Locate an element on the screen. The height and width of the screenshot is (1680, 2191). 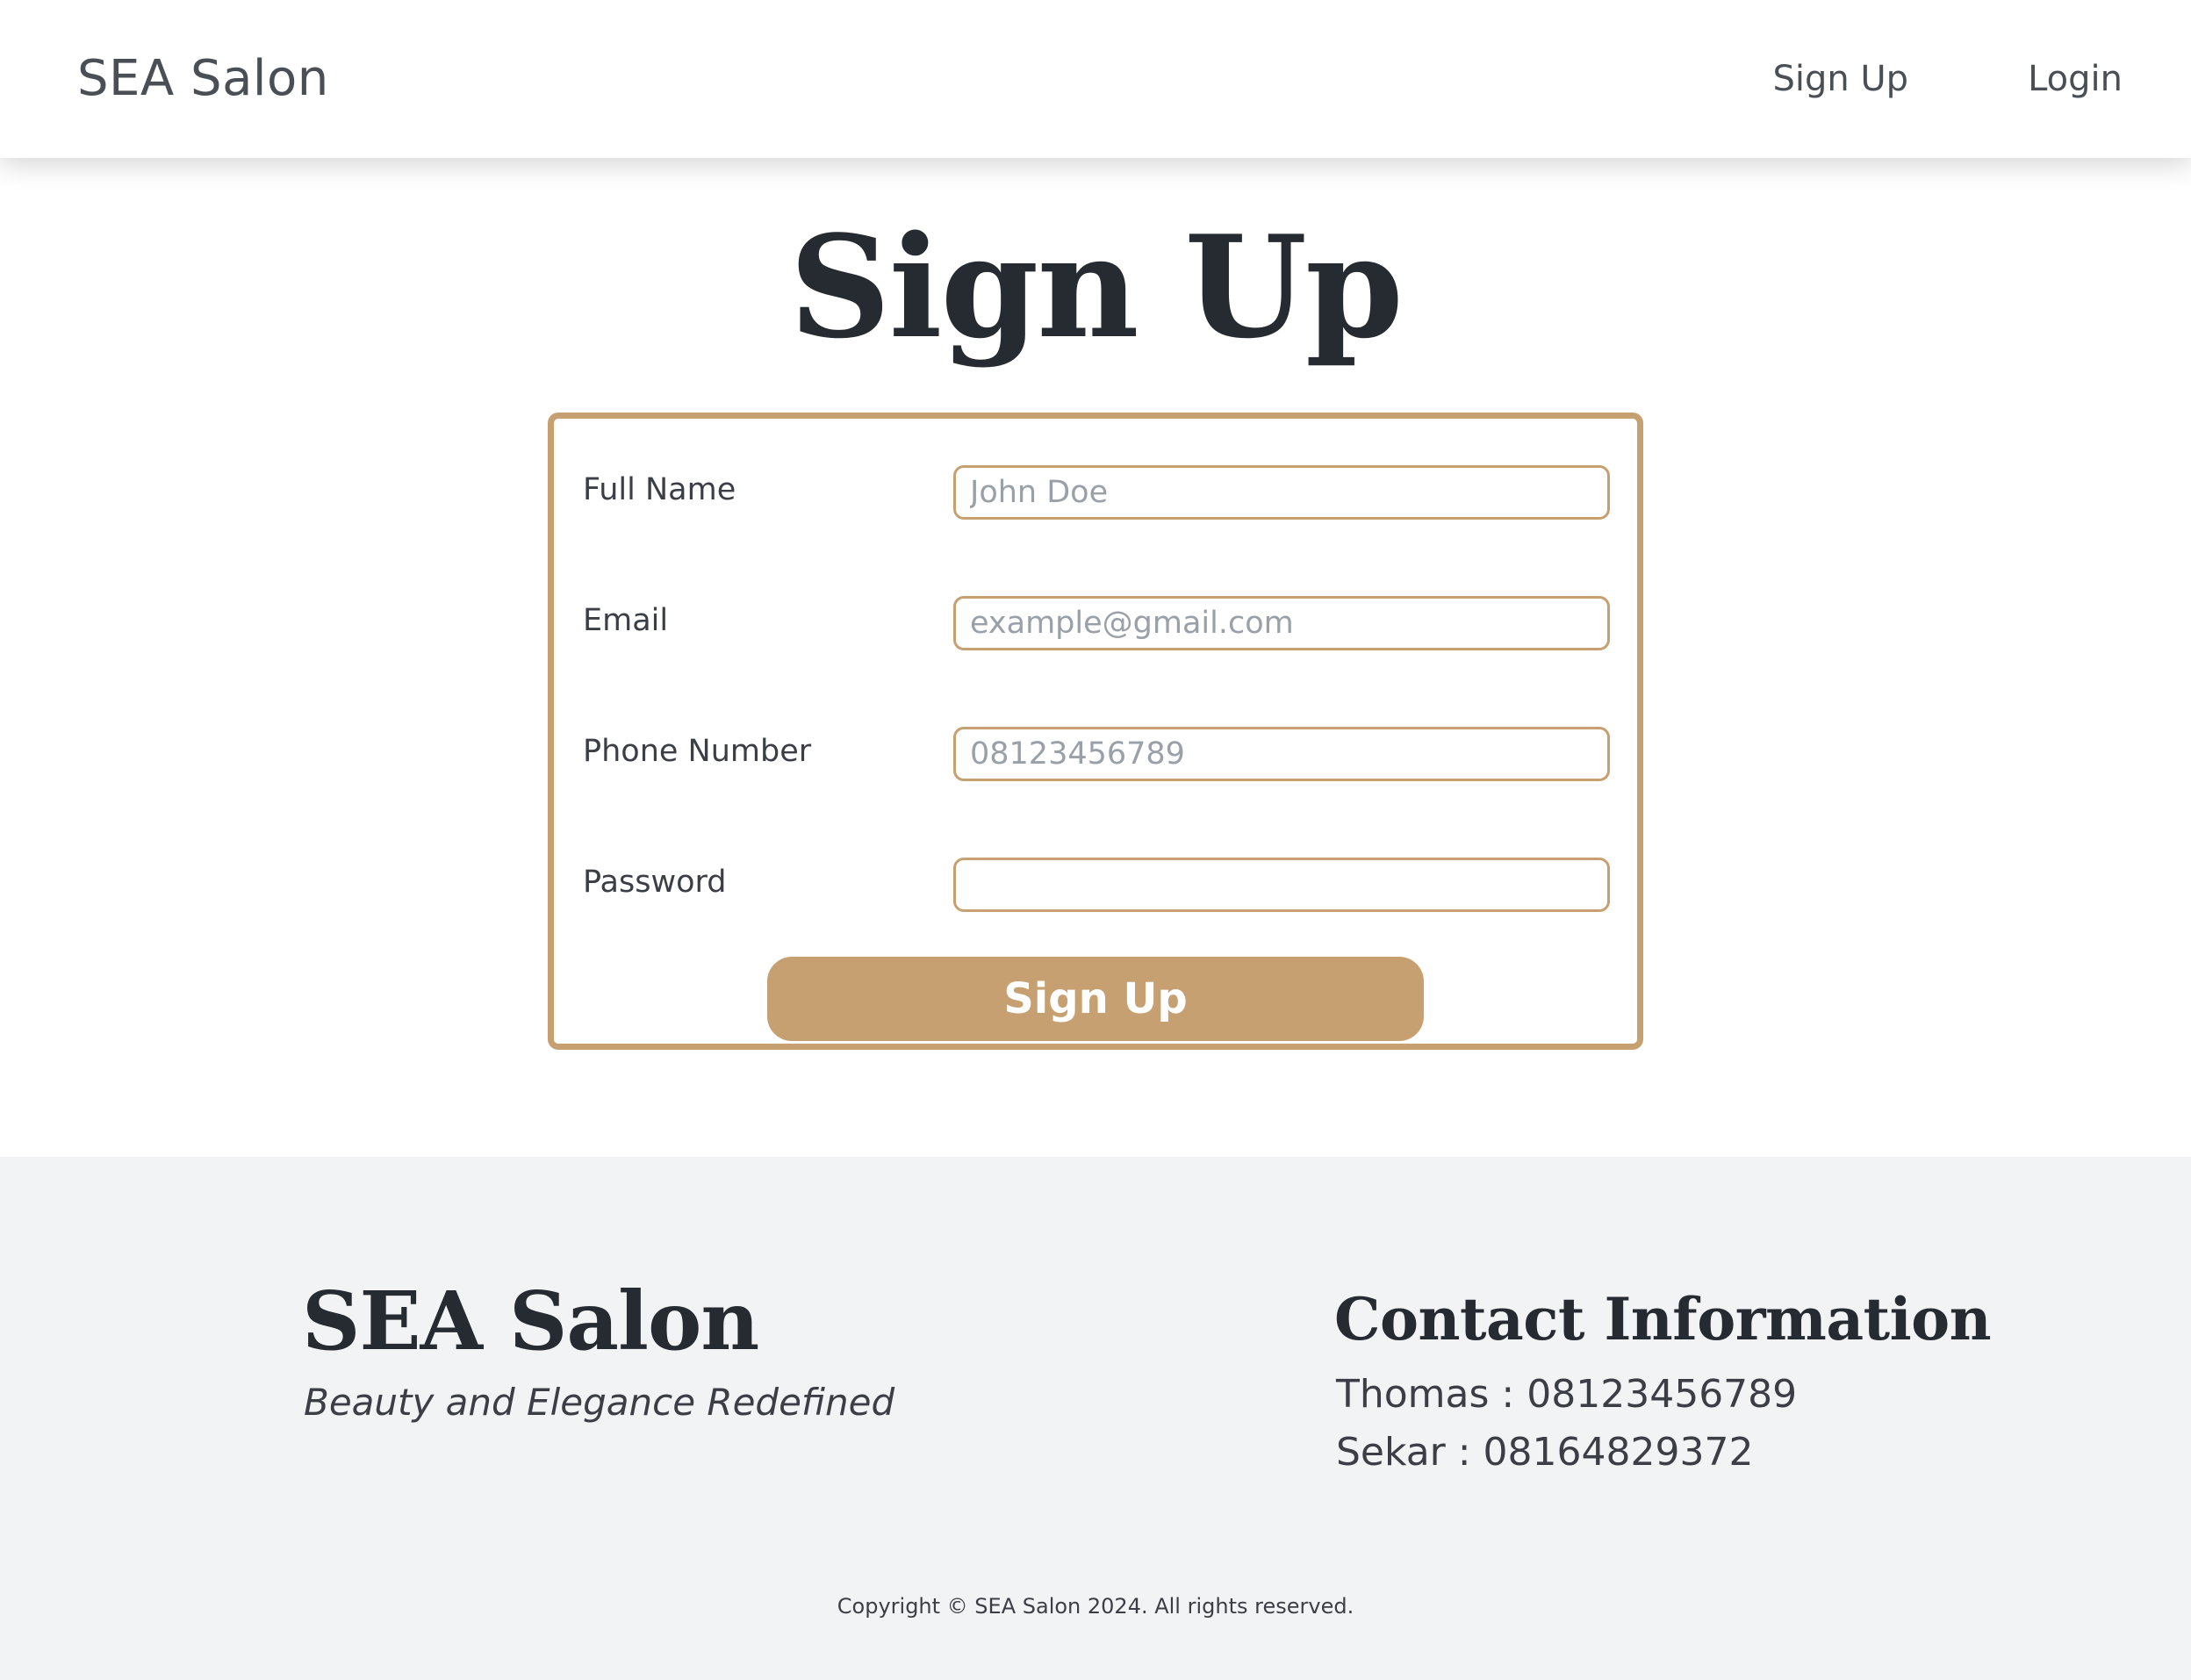
sign-up-submit-button: Sign Up is located at coordinates (1095, 999).